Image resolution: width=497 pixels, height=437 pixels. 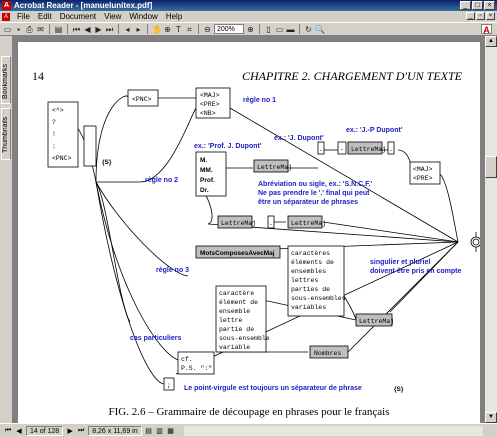 I want to click on zoom-in-icon: ⊕, so click(x=250, y=29).